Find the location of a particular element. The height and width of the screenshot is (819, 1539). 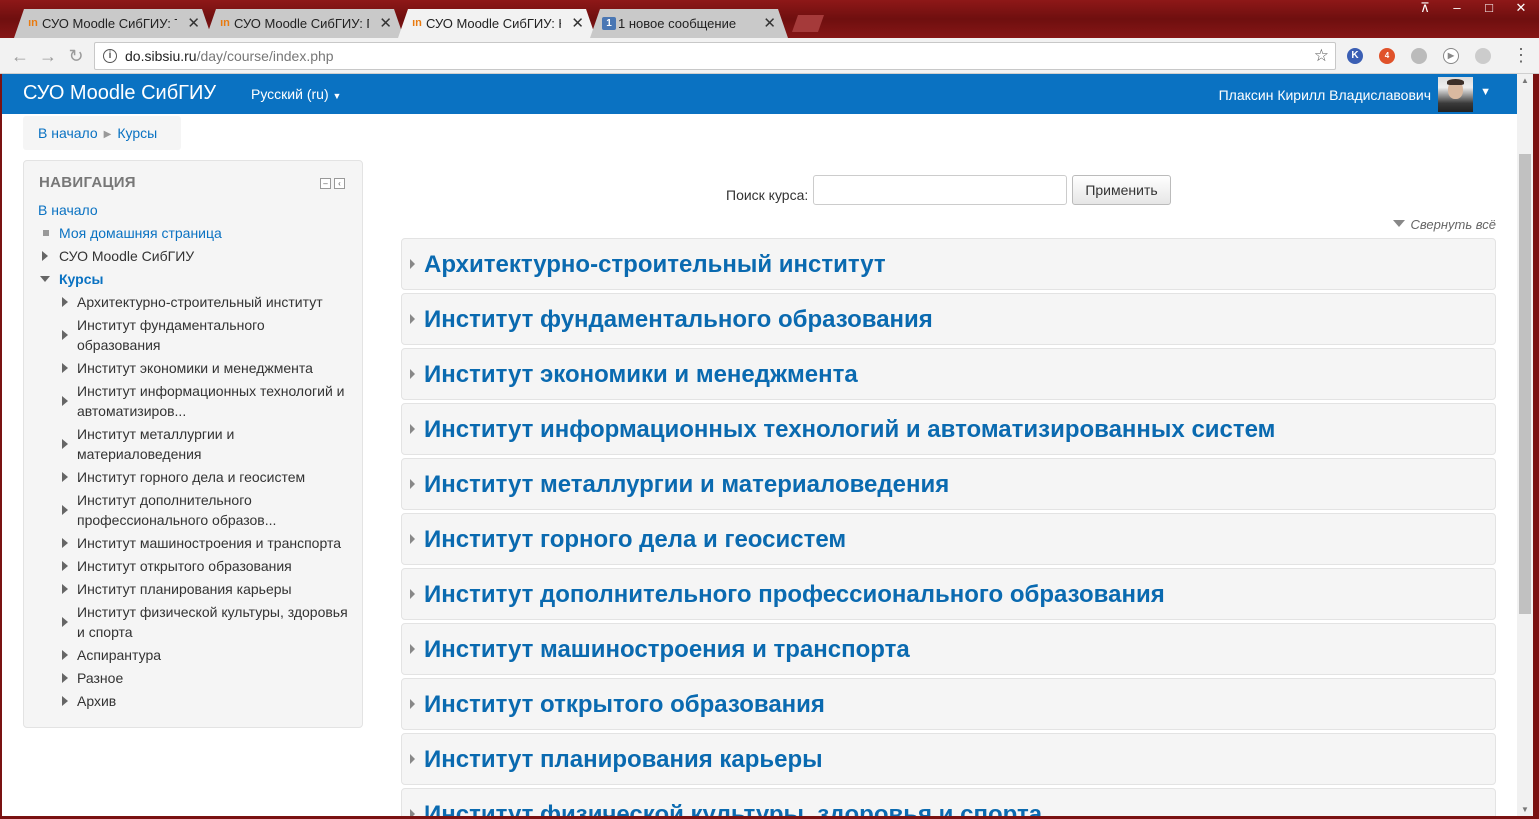

category-item: Архитектурно-строительный институт is located at coordinates (948, 264).